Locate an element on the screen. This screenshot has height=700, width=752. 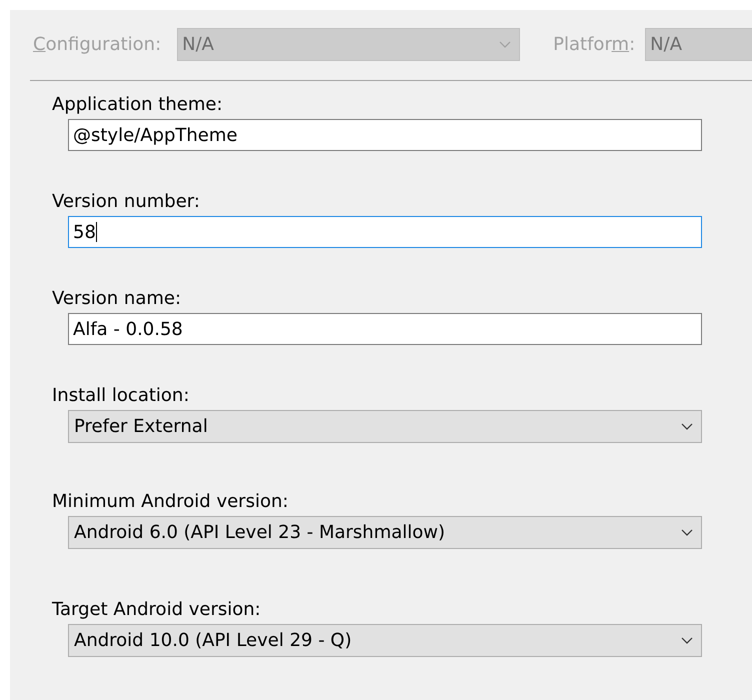
text-field: Alfa - 0.0.58 is located at coordinates (385, 329).